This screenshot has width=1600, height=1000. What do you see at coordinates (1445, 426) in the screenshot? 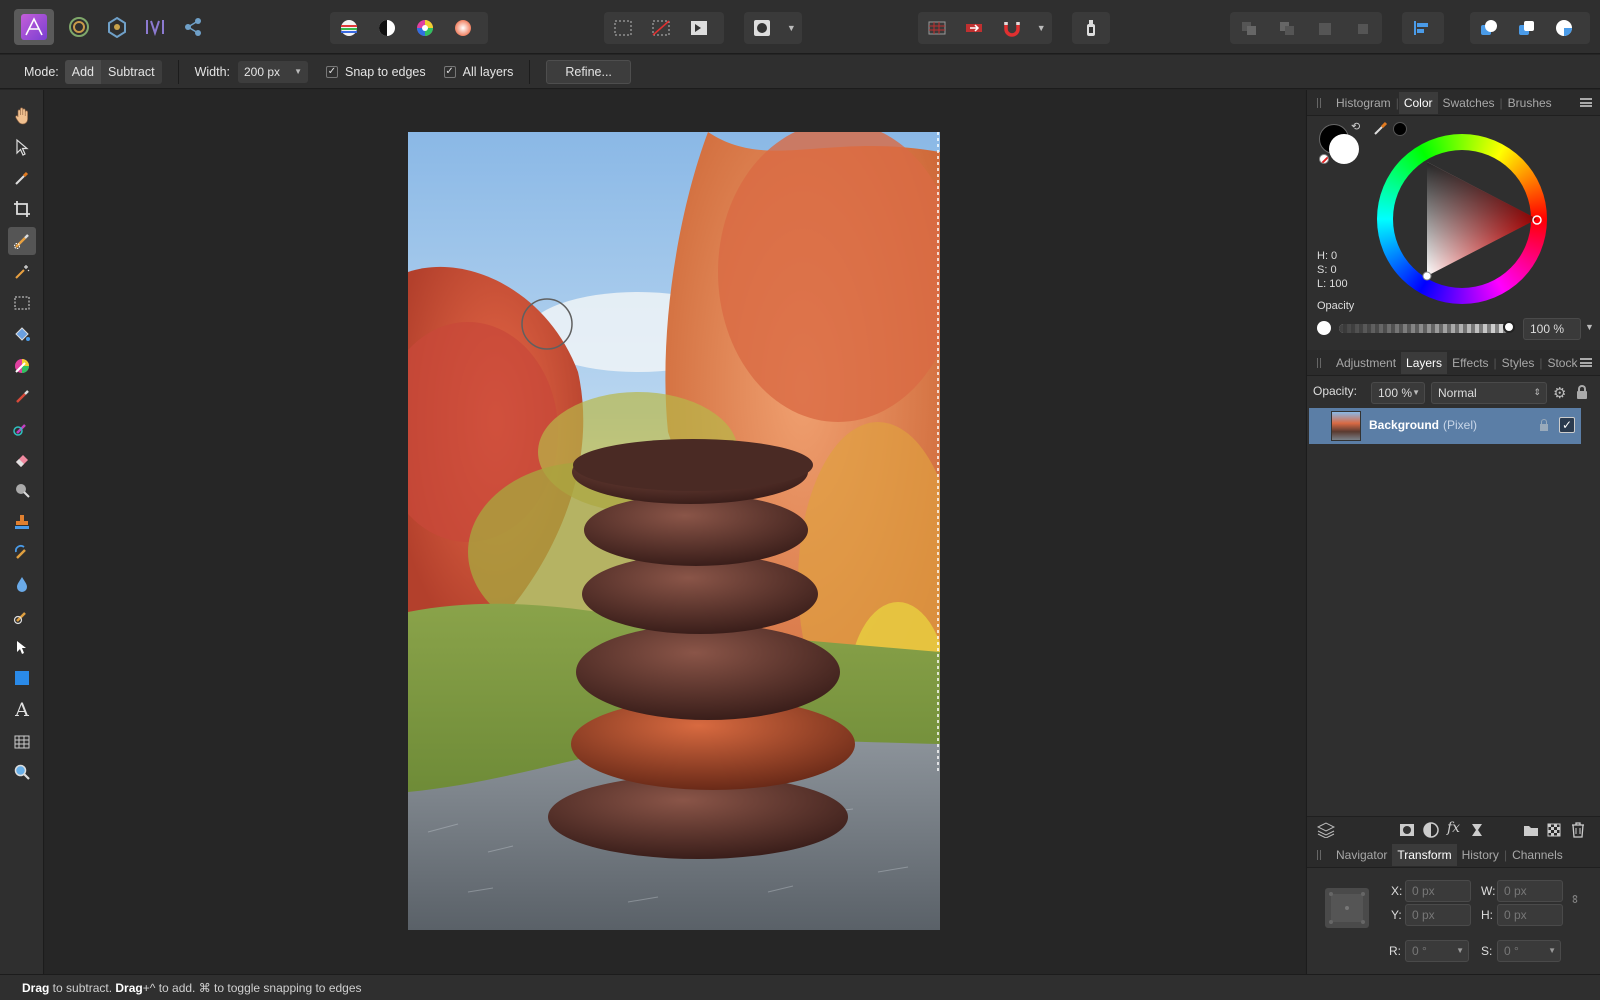
I see `layer-row: Background (Pixel) ✓` at bounding box center [1445, 426].